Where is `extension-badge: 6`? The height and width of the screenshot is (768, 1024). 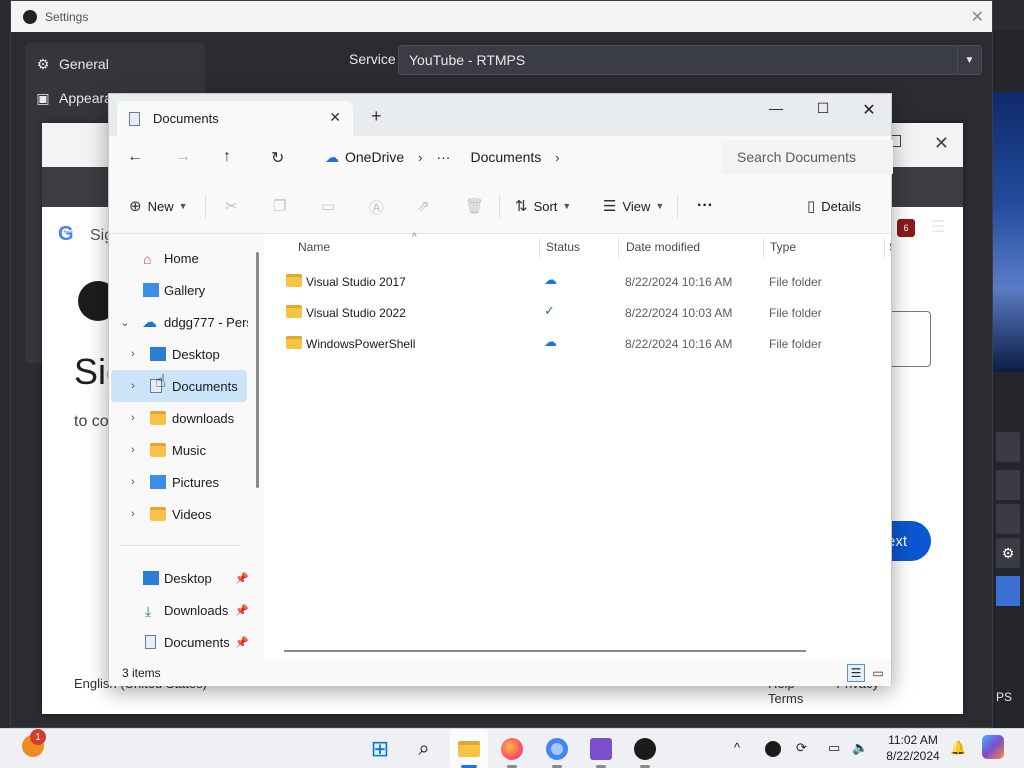
extension-badge: 6 is located at coordinates (906, 228).